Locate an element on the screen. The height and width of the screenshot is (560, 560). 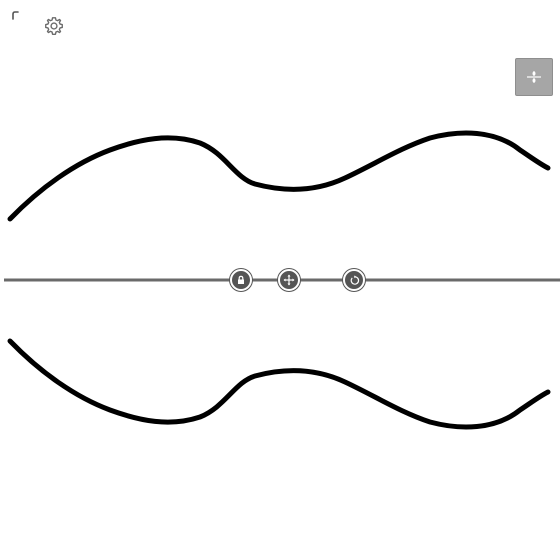
lock-axis-button is located at coordinates (241, 280).